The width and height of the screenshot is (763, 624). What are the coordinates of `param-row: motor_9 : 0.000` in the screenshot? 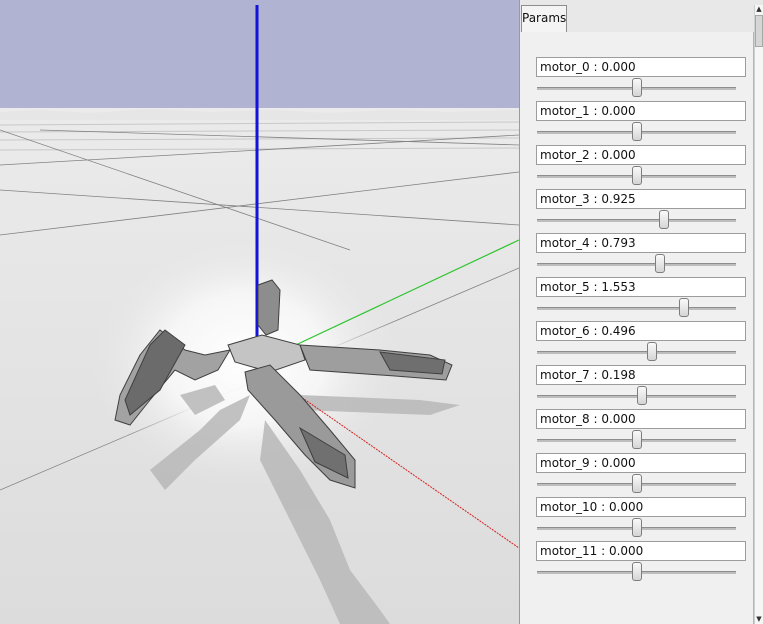 It's located at (641, 473).